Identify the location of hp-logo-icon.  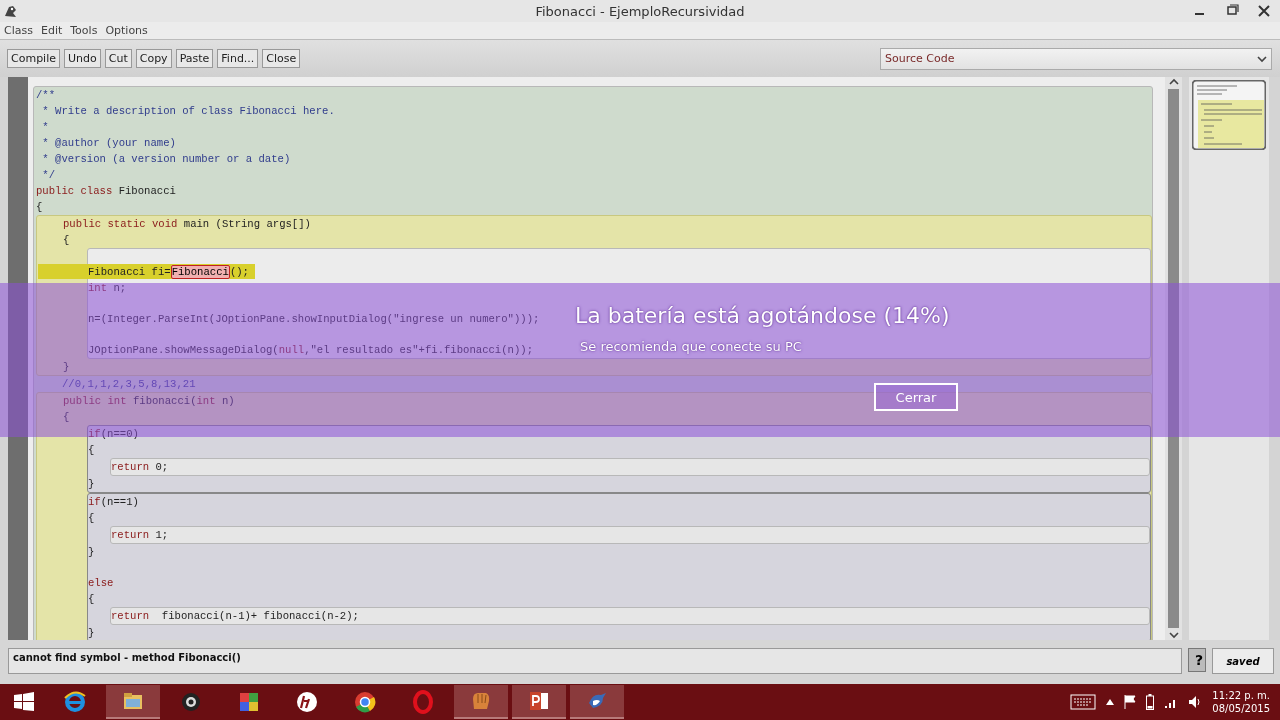
(307, 702).